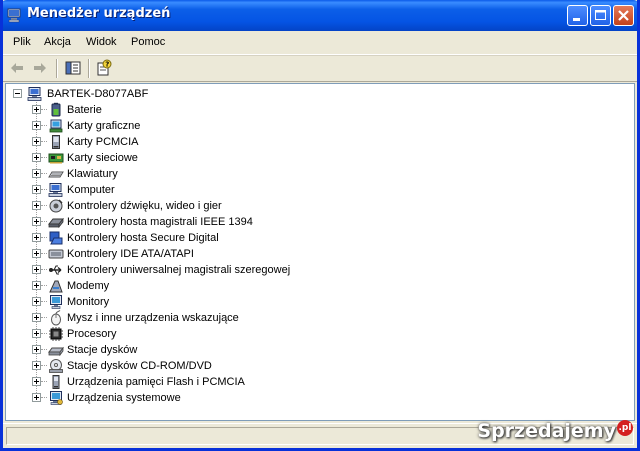 The height and width of the screenshot is (451, 640). Describe the element at coordinates (34, 94) in the screenshot. I see `computer-icon` at that location.